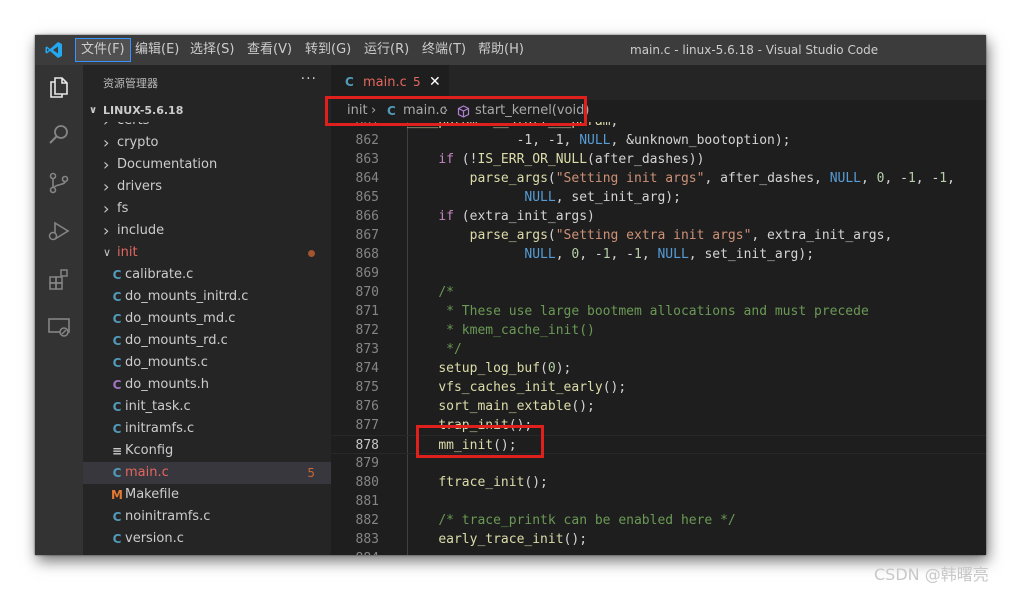 The width and height of the screenshot is (1021, 591). What do you see at coordinates (143, 110) in the screenshot?
I see `folder-name: LINUX-5.6.18` at bounding box center [143, 110].